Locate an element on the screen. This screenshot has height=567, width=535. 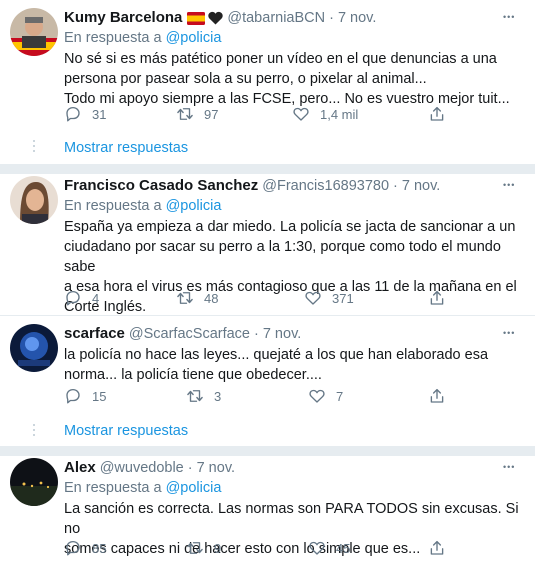
reply-button: 4 is located at coordinates (81, 298).